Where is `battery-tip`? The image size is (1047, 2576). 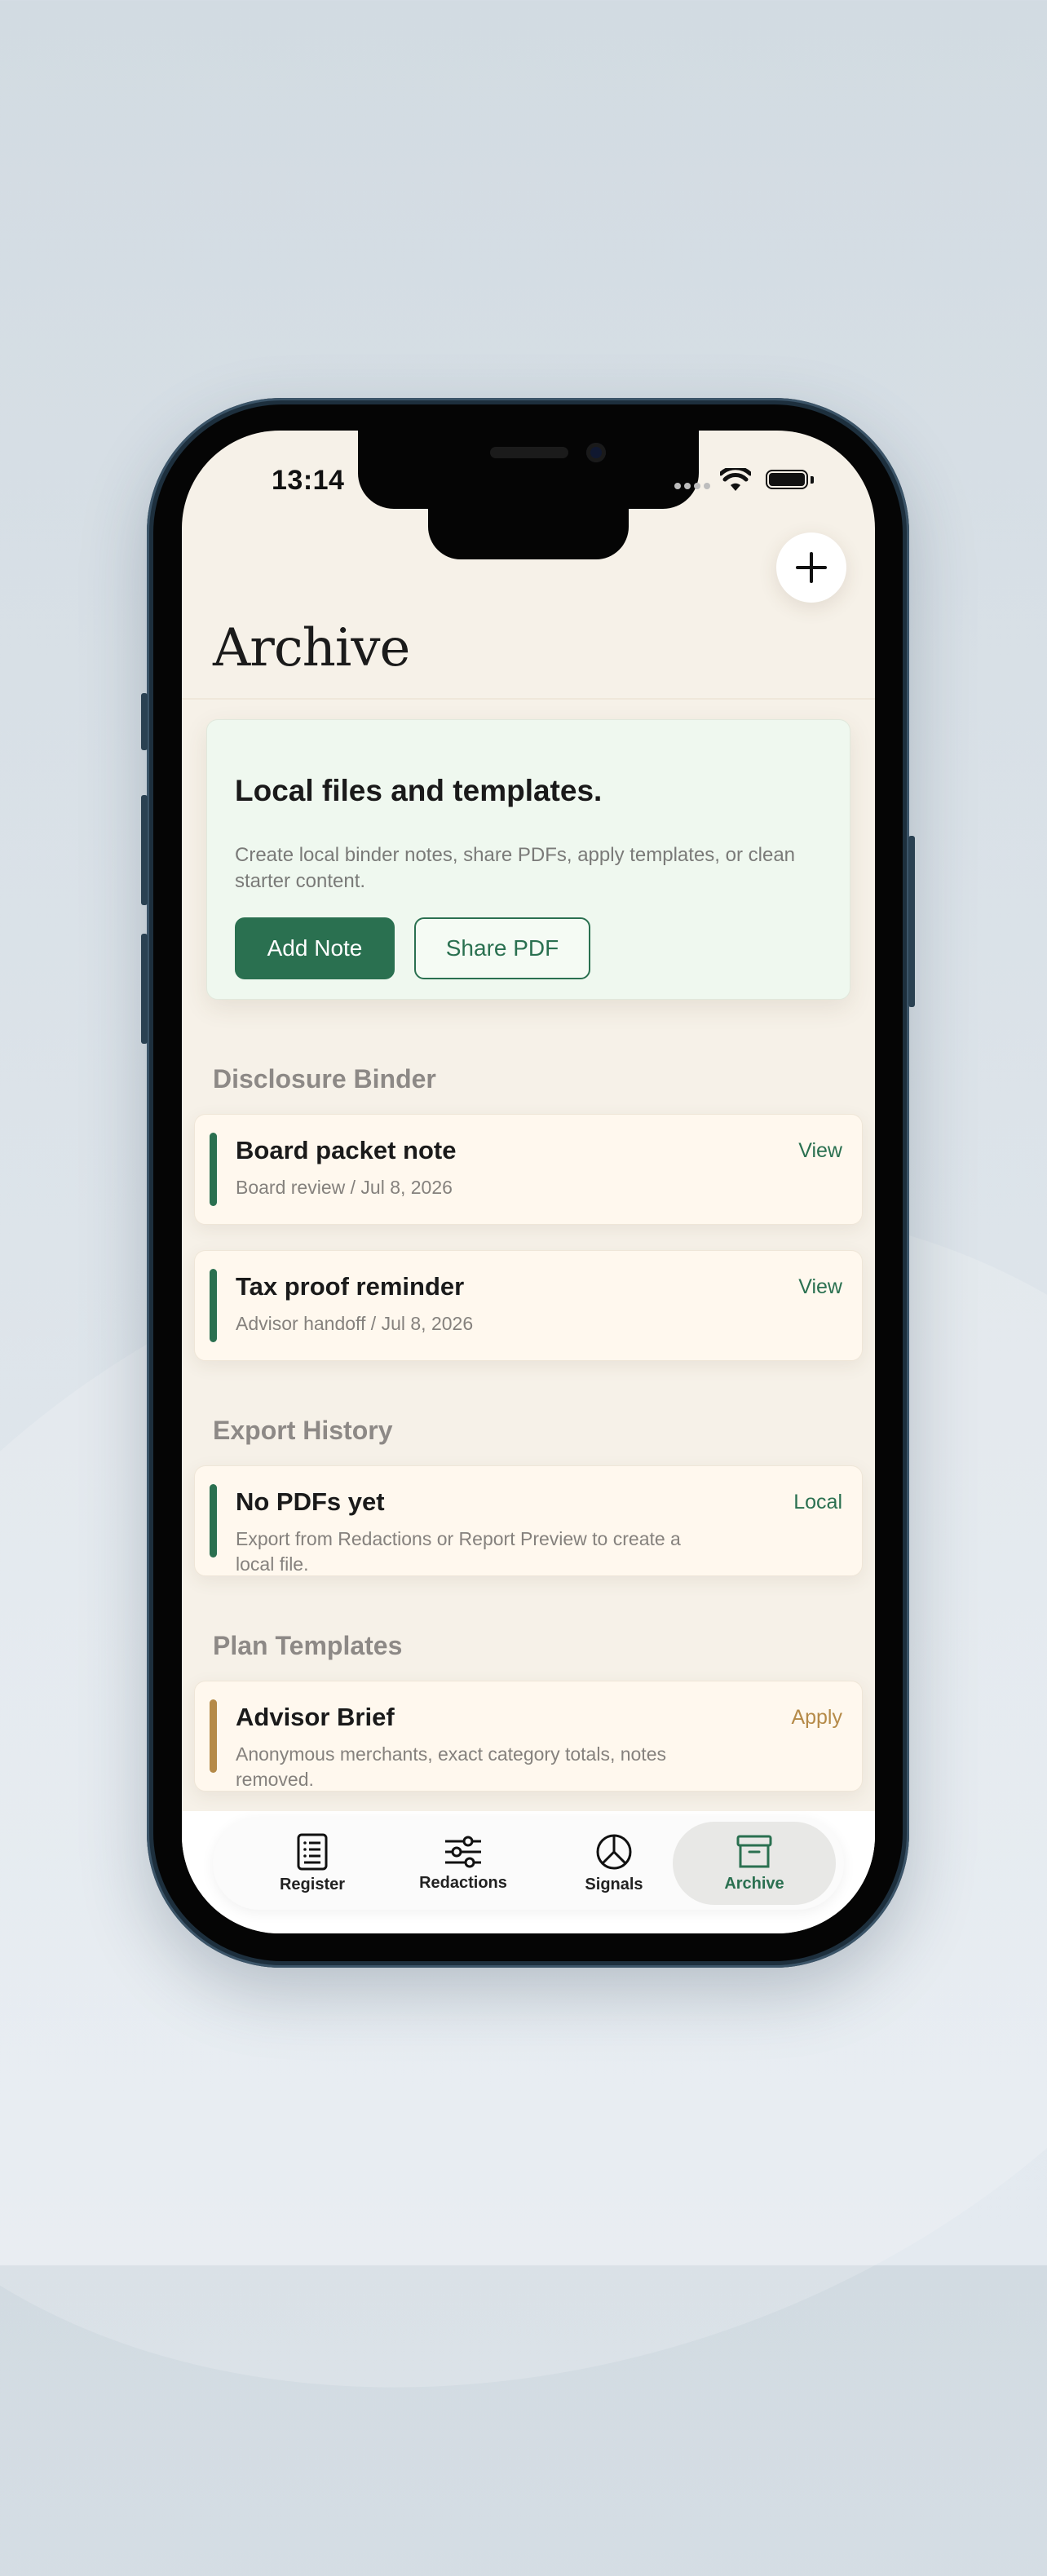 battery-tip is located at coordinates (812, 480).